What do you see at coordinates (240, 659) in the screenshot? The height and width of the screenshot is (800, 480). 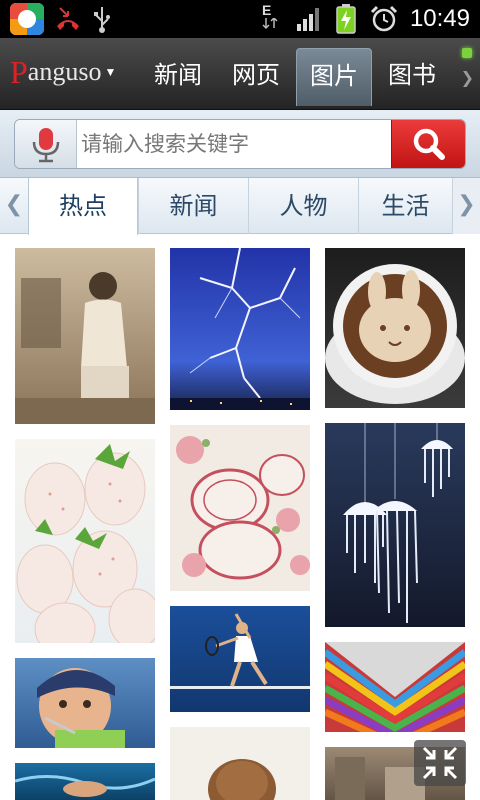 I see `photo-tennis-player` at bounding box center [240, 659].